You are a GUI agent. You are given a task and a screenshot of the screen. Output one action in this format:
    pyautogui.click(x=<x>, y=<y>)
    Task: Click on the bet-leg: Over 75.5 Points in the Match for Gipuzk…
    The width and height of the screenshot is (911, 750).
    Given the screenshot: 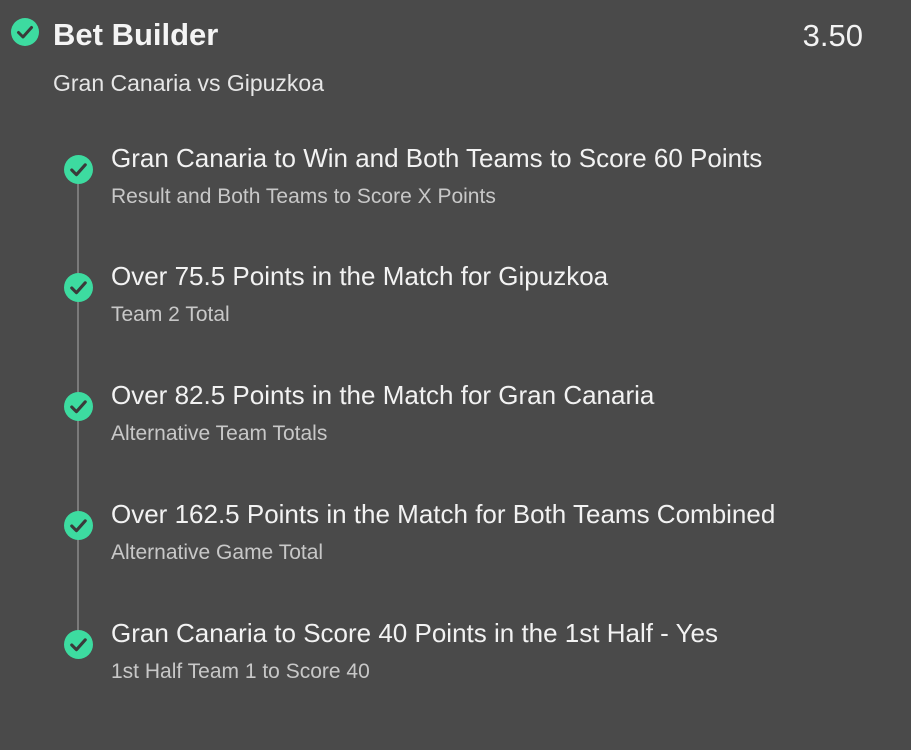 What is the action you would take?
    pyautogui.click(x=455, y=311)
    